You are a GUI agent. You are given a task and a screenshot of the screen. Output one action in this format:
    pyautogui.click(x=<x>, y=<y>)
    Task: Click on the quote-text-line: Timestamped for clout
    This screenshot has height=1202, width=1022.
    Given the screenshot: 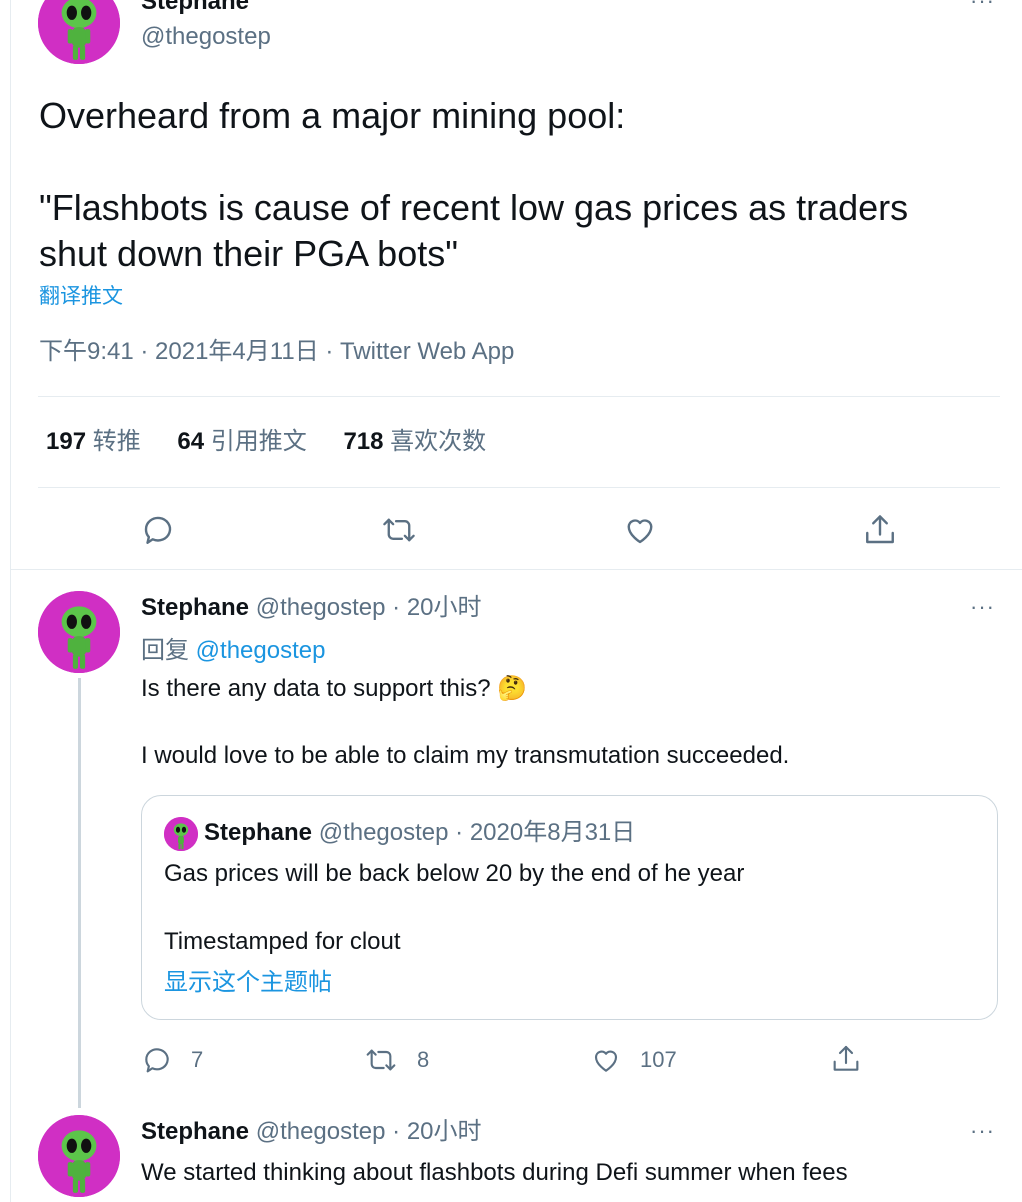 What is the action you would take?
    pyautogui.click(x=282, y=941)
    